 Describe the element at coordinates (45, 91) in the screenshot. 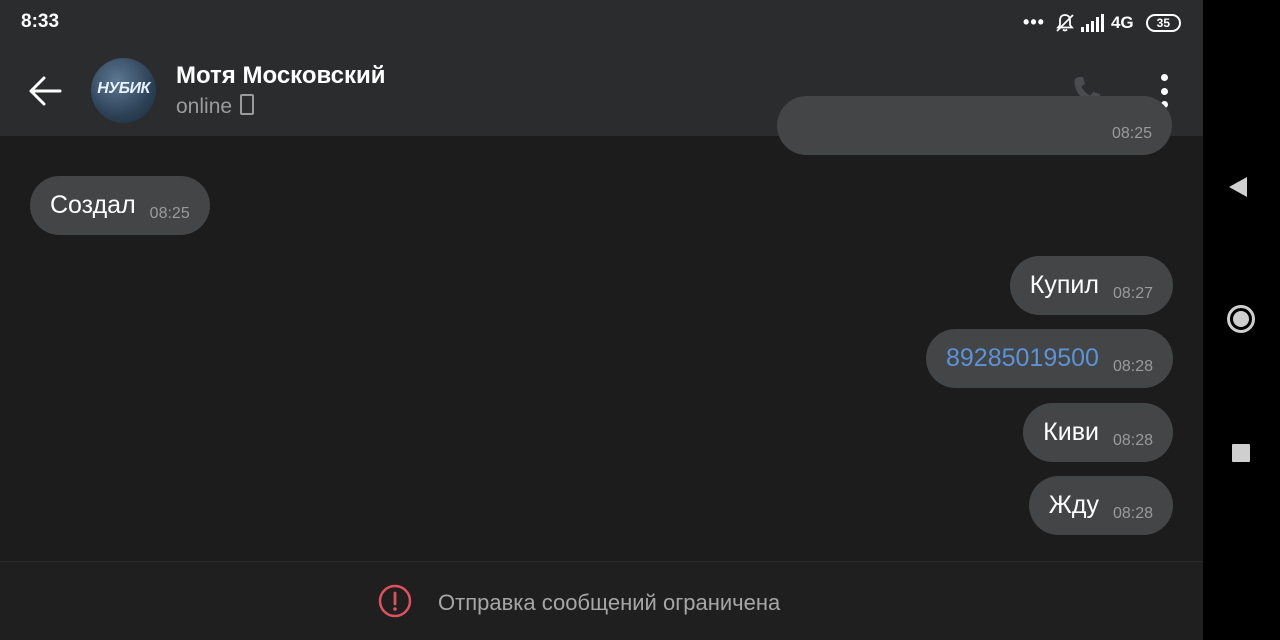

I see `arrow-left-icon` at that location.